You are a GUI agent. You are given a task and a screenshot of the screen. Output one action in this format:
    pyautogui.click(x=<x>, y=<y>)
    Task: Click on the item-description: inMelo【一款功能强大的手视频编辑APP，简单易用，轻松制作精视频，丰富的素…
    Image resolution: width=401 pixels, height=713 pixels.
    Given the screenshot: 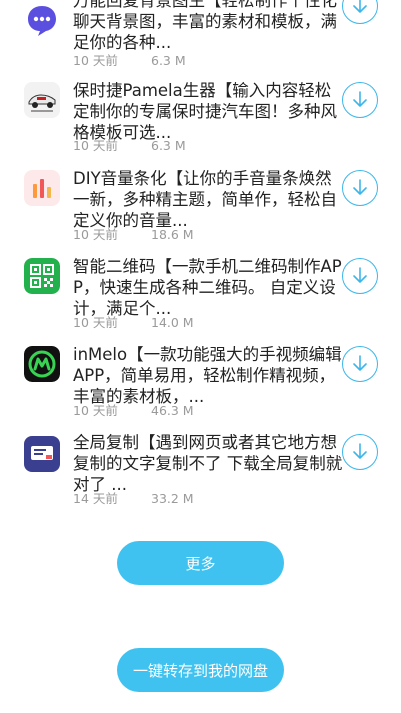 What is the action you would take?
    pyautogui.click(x=207, y=375)
    